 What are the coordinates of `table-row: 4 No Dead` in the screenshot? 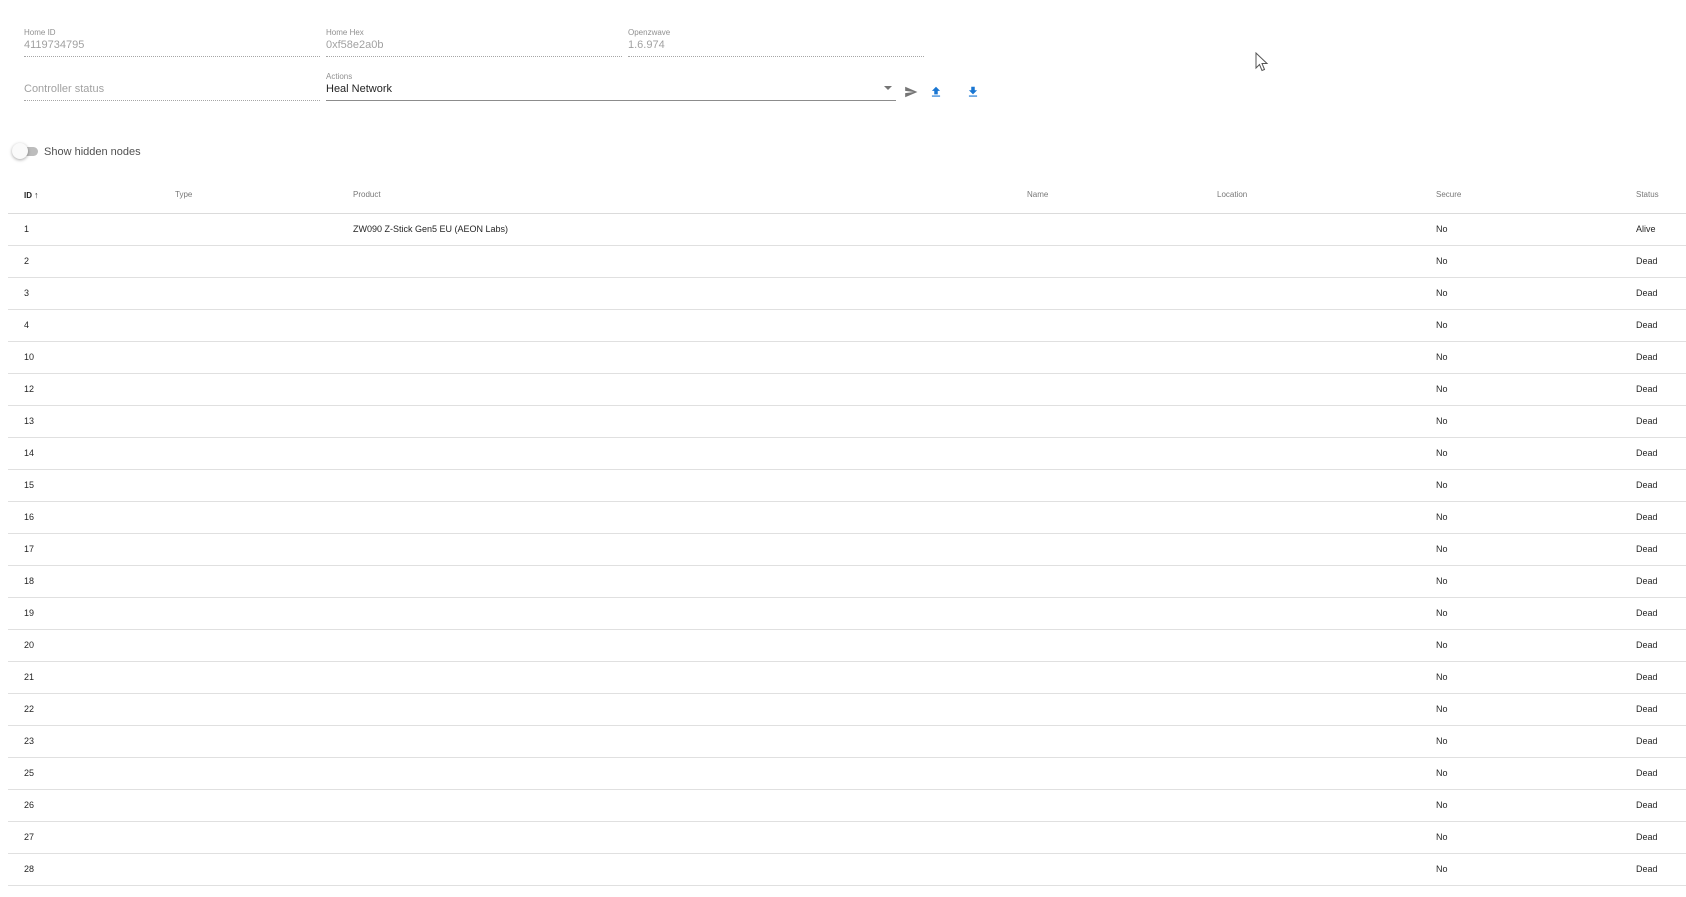 It's located at (847, 326).